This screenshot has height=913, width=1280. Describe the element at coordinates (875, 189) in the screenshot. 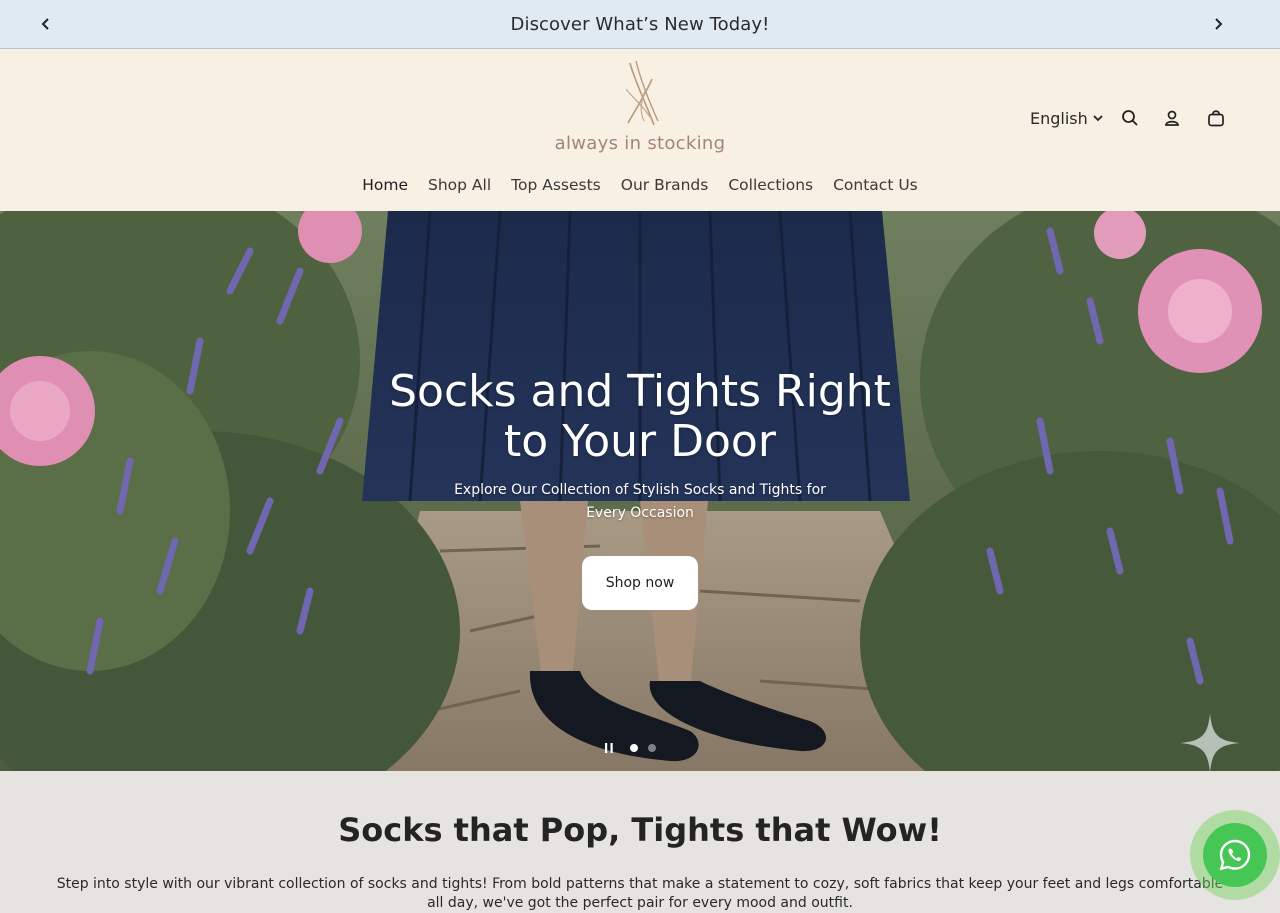

I see `nav-item-contact-us: Contact Us` at that location.